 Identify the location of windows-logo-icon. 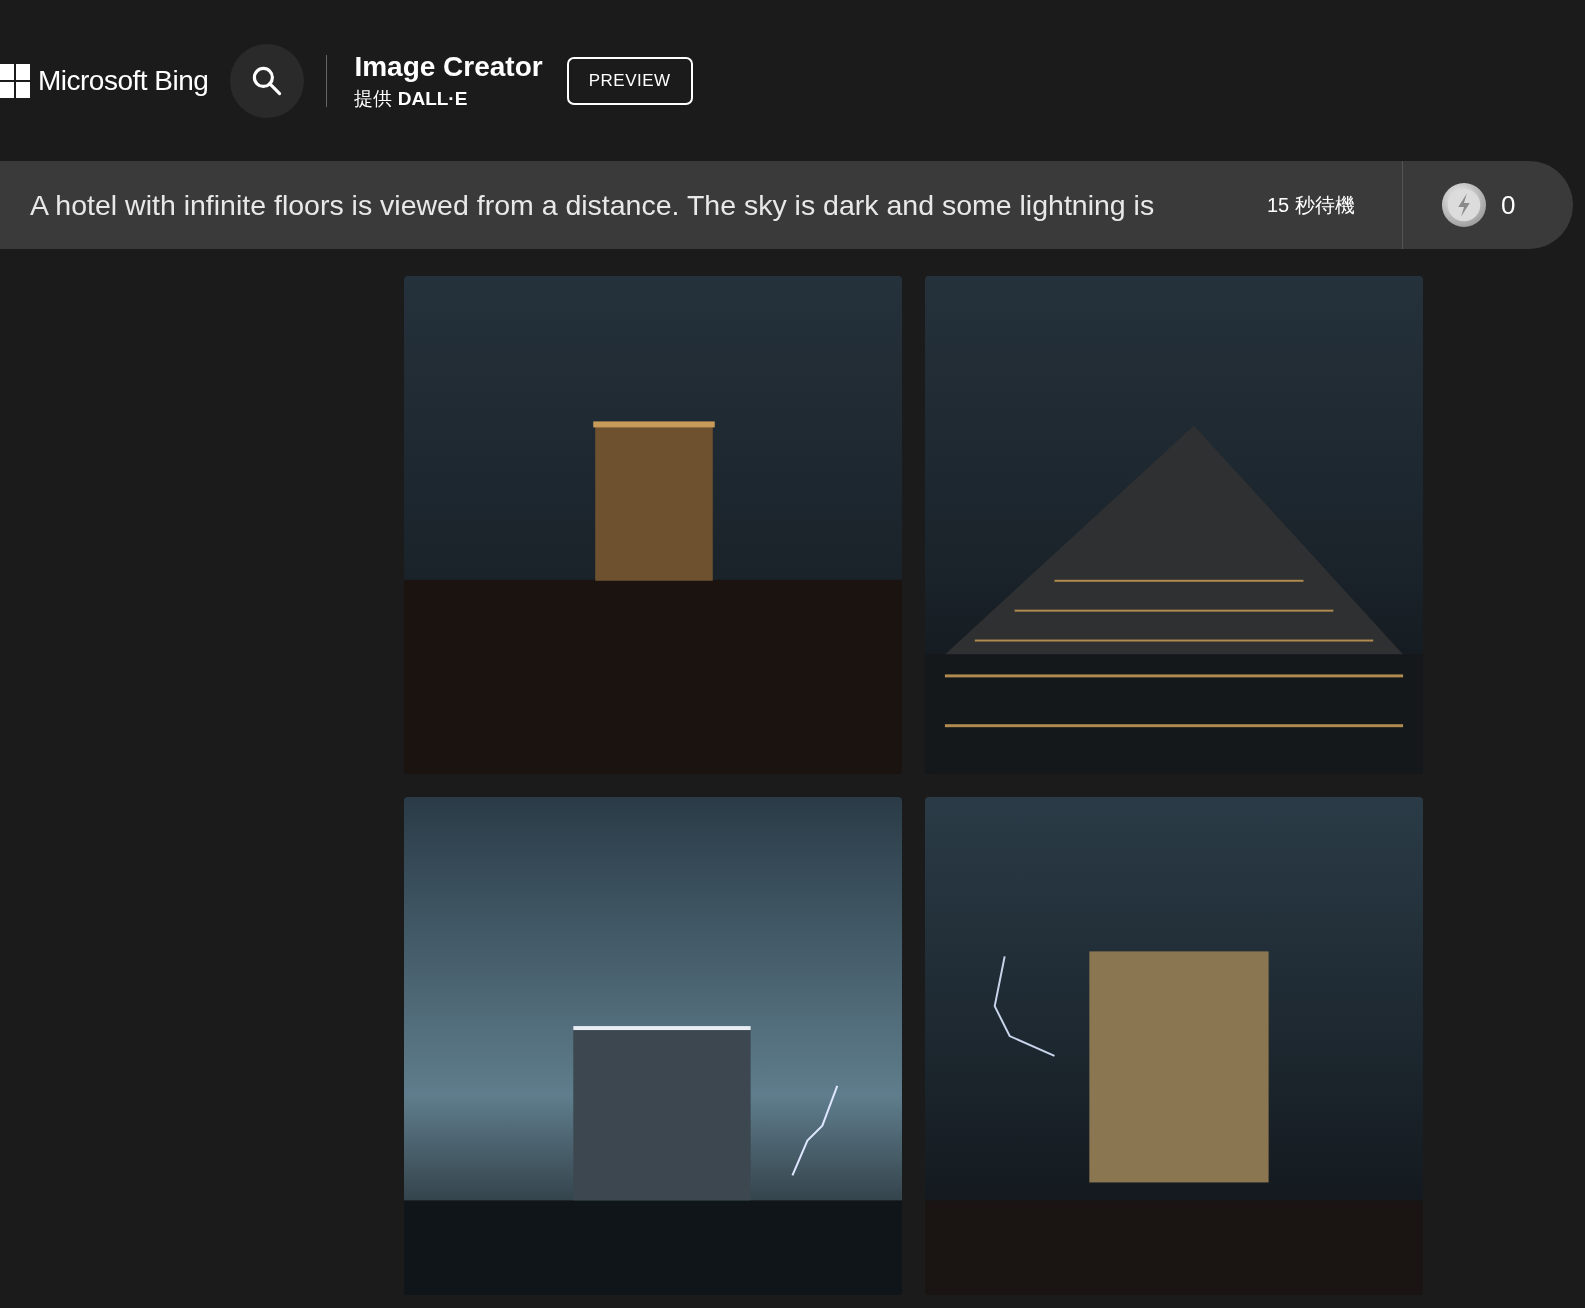
(15, 81).